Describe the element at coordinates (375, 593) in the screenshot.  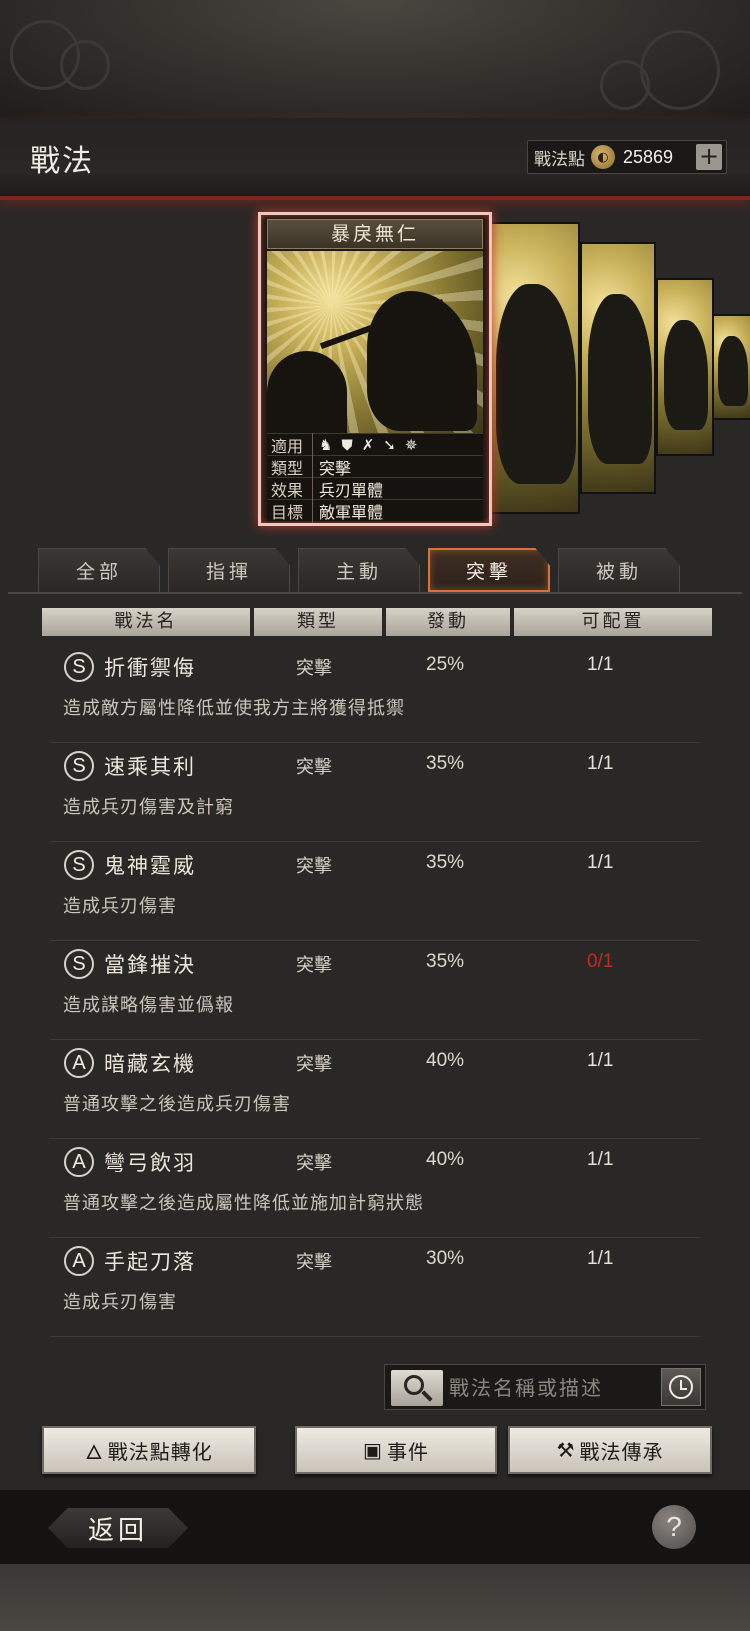
I see `tab-divider` at that location.